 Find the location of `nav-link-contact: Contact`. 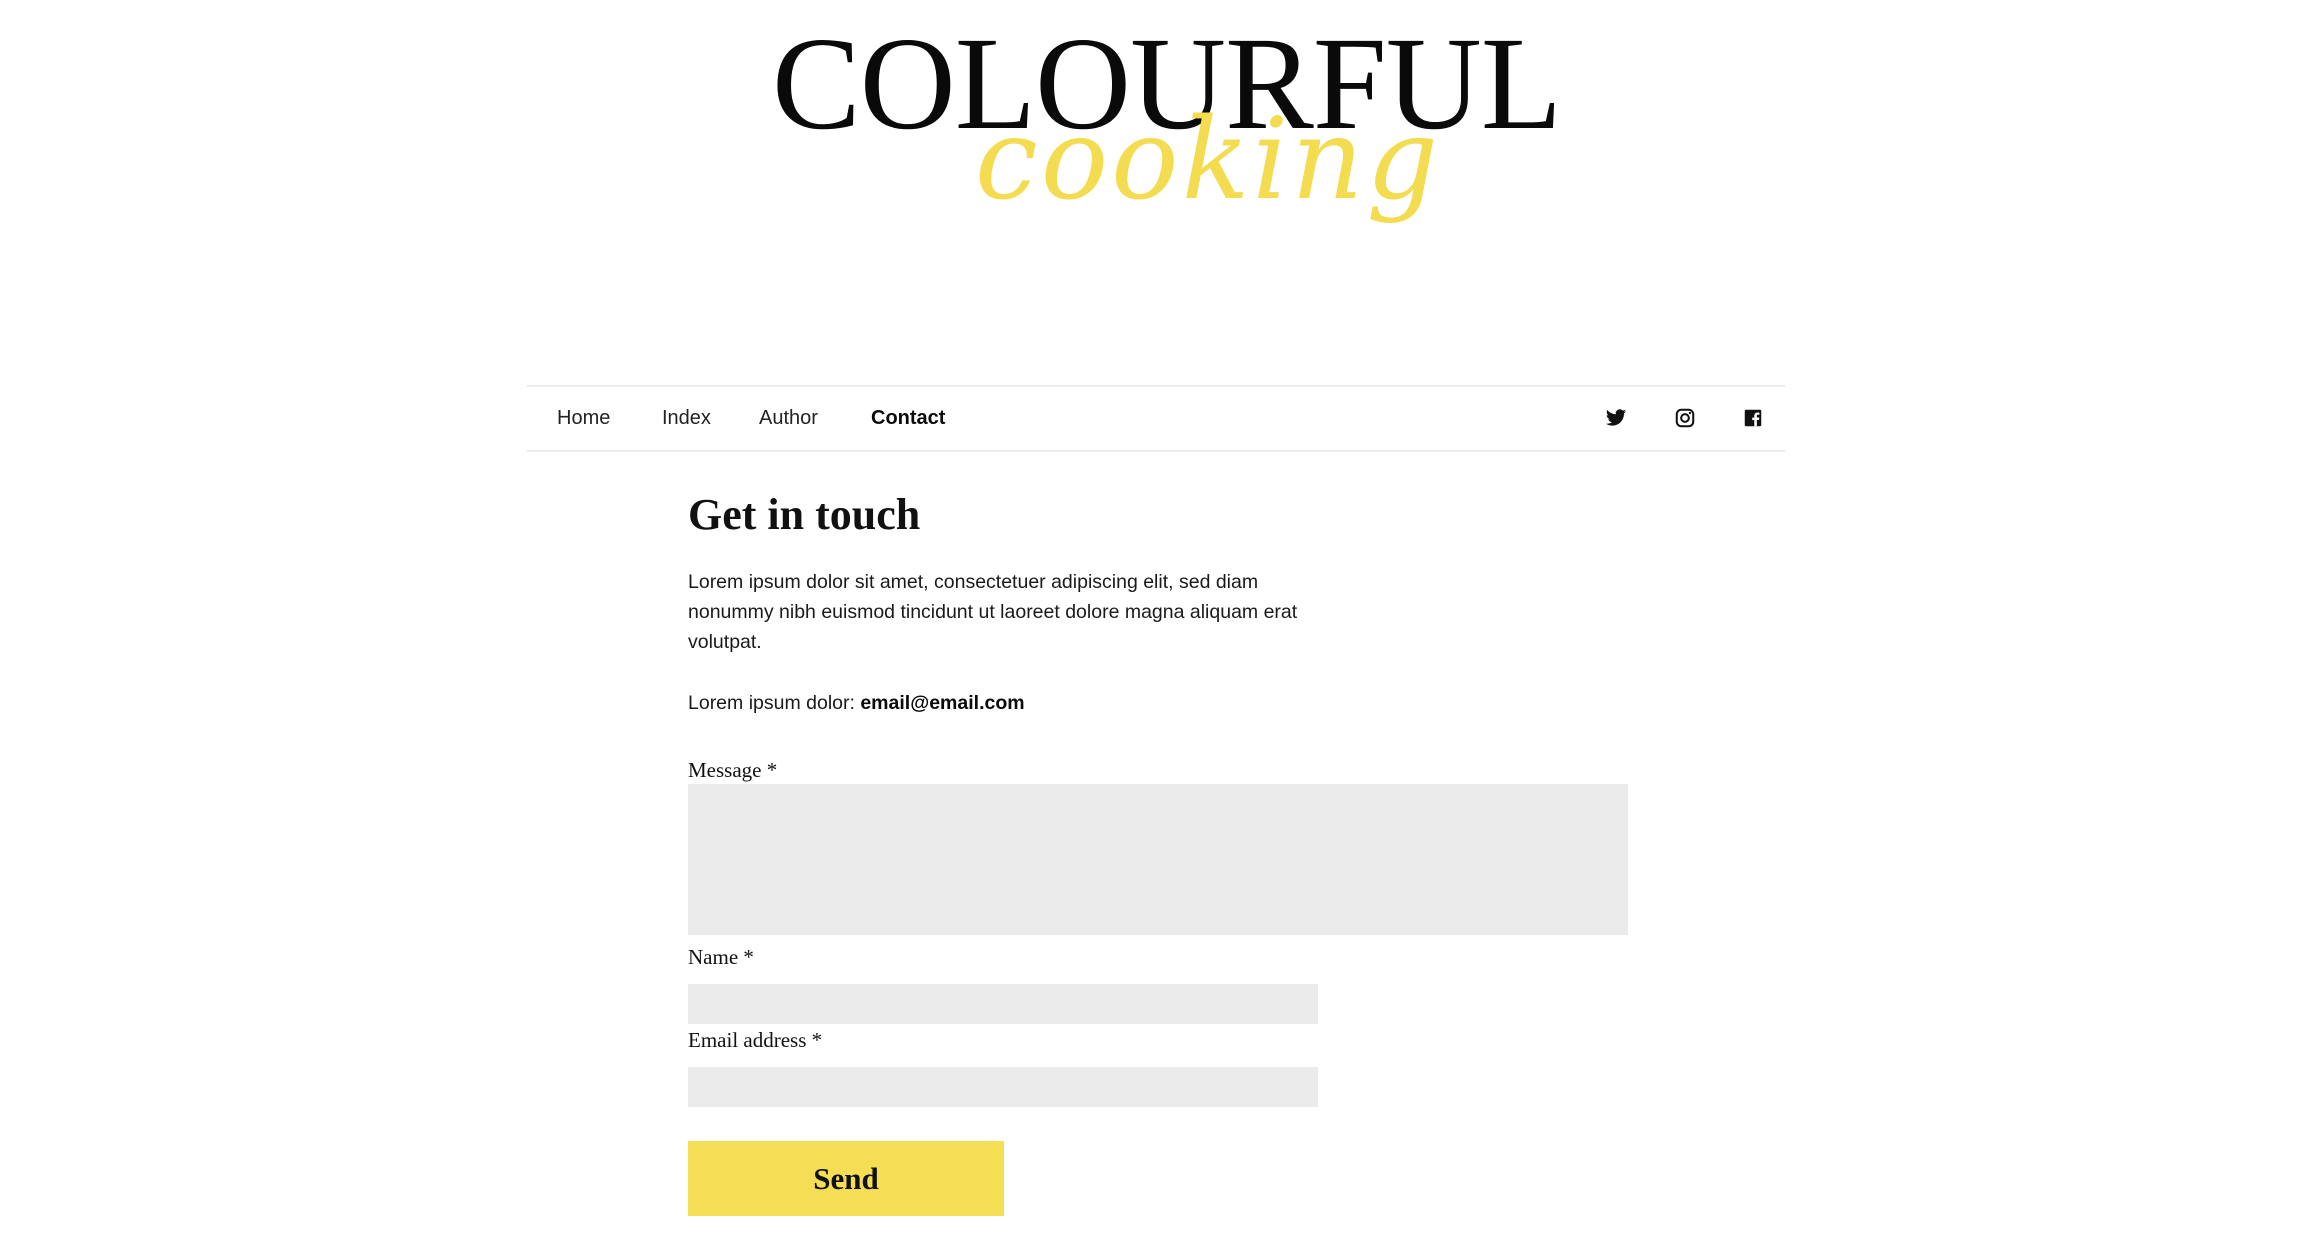

nav-link-contact: Contact is located at coordinates (908, 418).